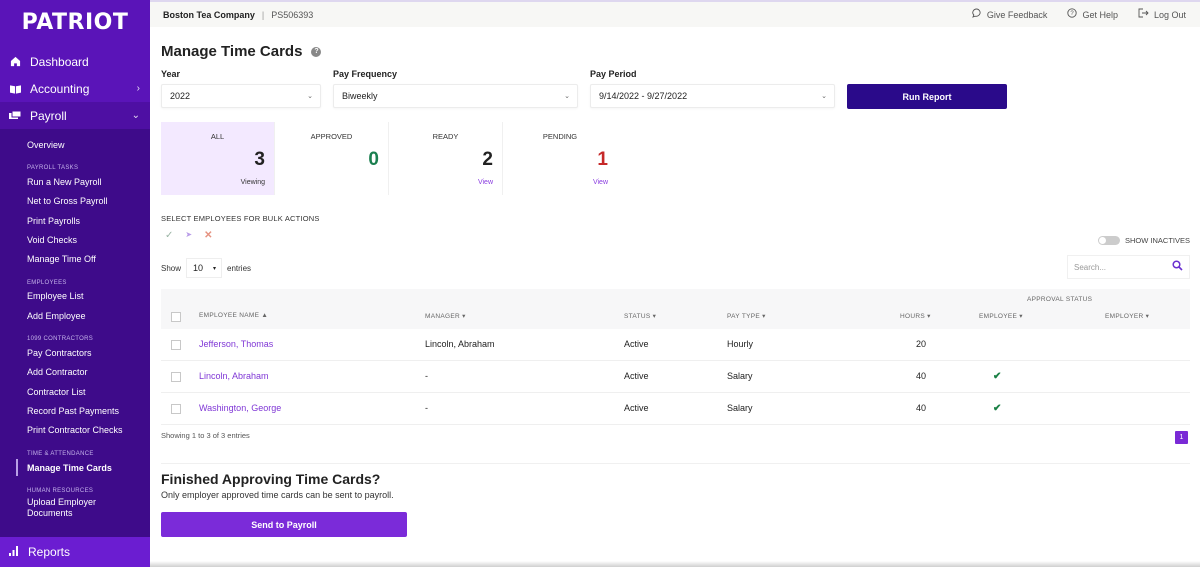 The height and width of the screenshot is (567, 1200). Describe the element at coordinates (75, 21) in the screenshot. I see `patriot-logo: PATRIOT` at that location.